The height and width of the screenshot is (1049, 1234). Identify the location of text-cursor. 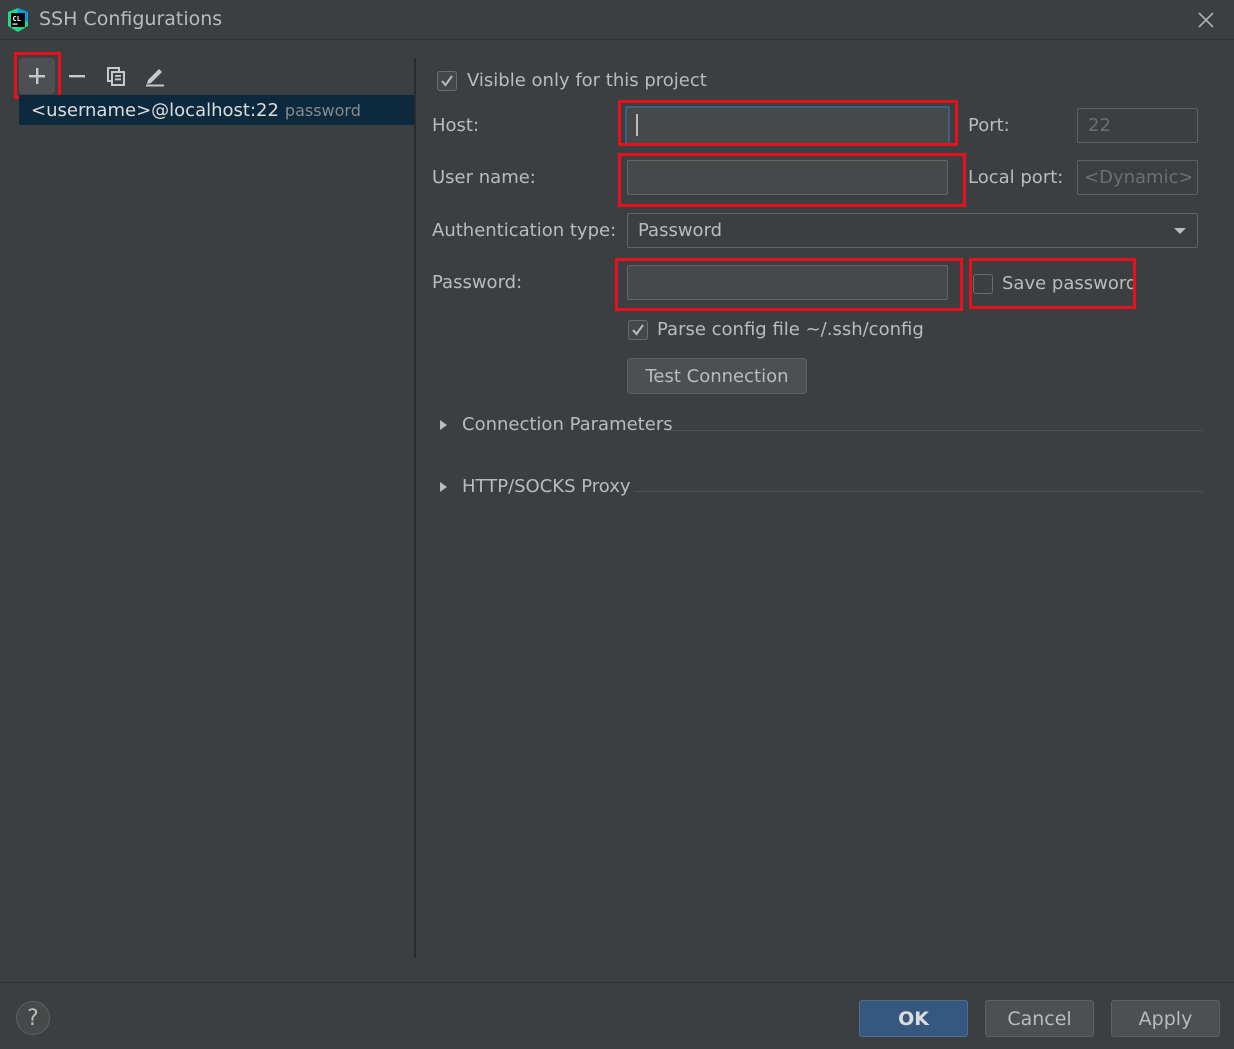
(637, 125).